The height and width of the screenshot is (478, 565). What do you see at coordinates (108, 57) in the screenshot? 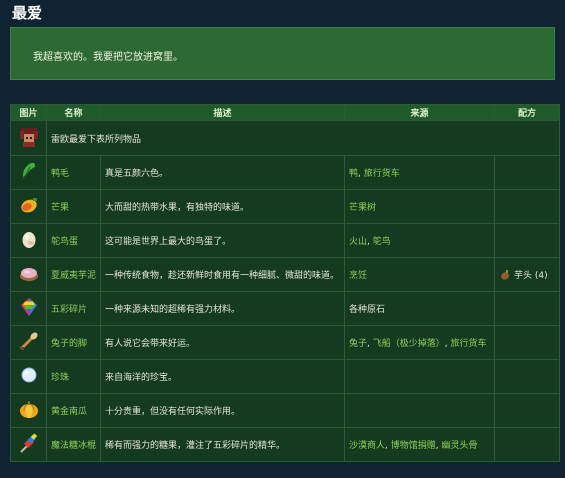
I see `quote-text: 我超喜欢的。我要把它放进窝里。` at bounding box center [108, 57].